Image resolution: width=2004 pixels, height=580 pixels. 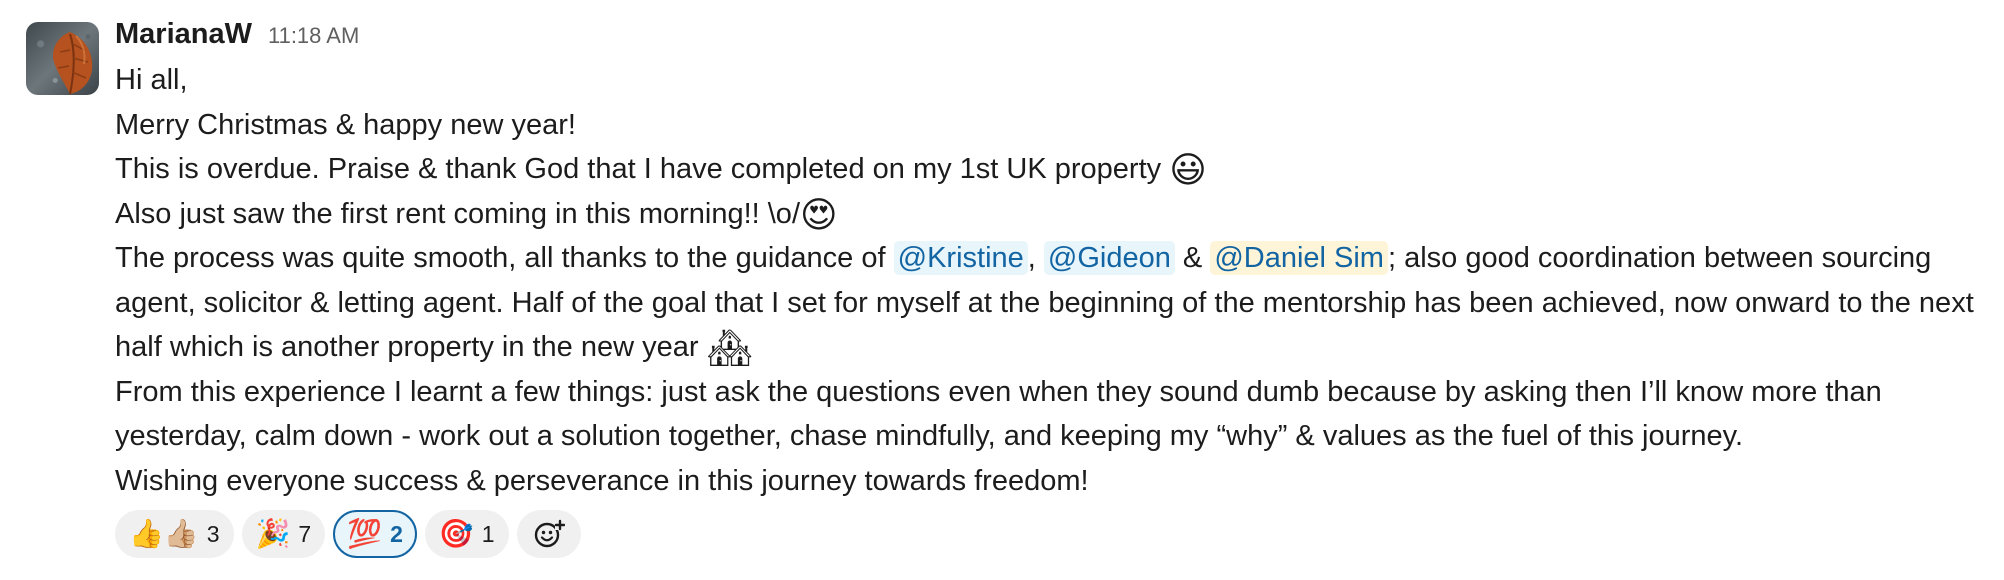 I want to click on reaction-count: 2, so click(x=396, y=533).